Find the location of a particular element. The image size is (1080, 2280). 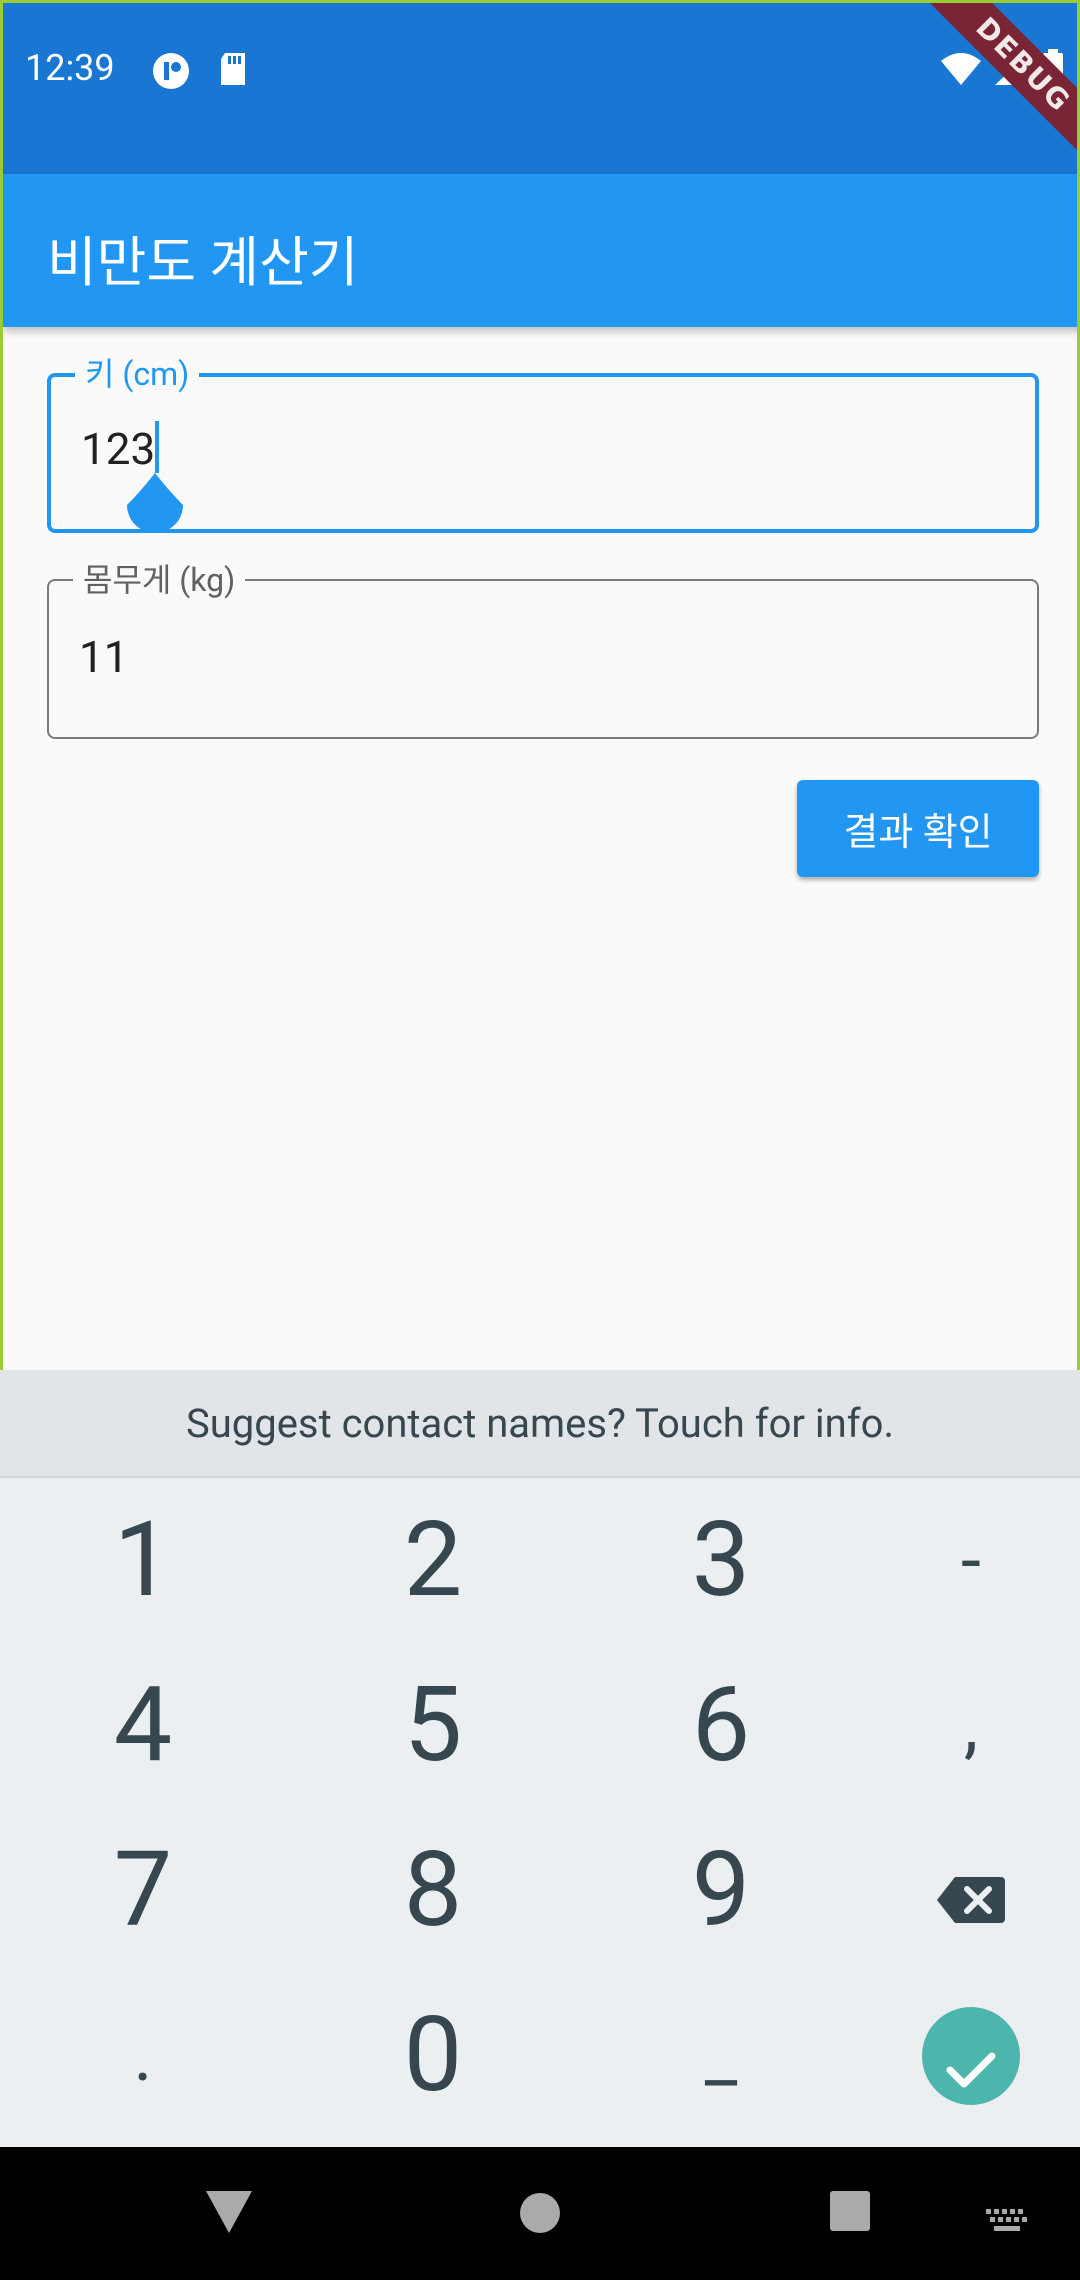

height-value: 123 is located at coordinates (118, 449).